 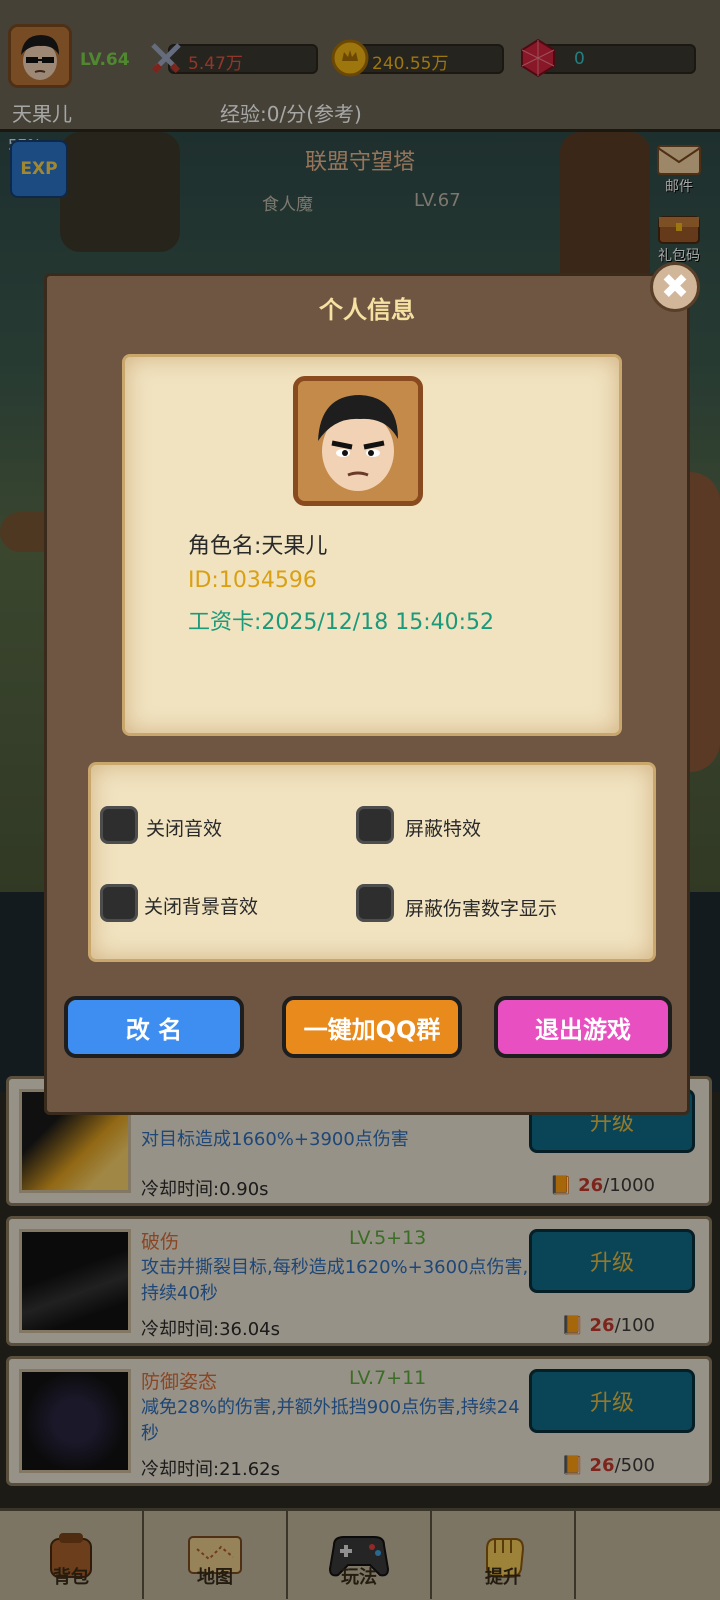 What do you see at coordinates (184, 829) in the screenshot?
I see `mute-sfx-label: 关闭音效` at bounding box center [184, 829].